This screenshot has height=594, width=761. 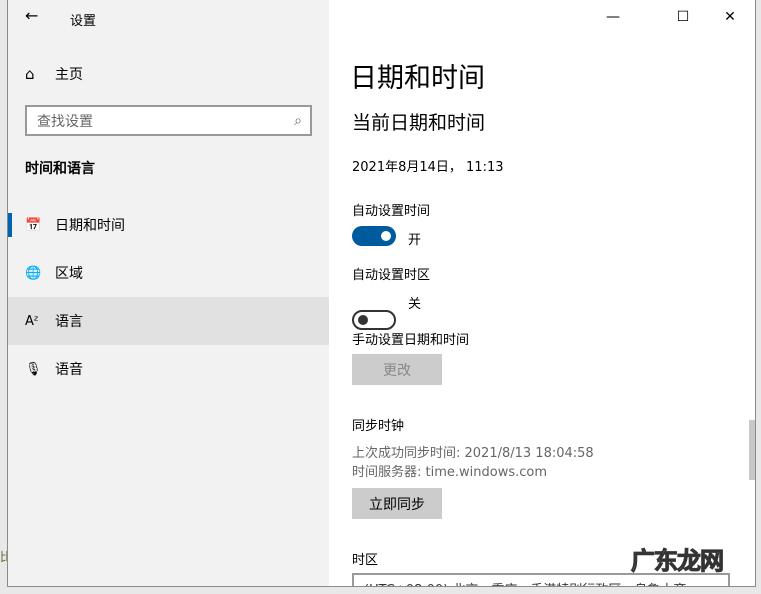 What do you see at coordinates (69, 274) in the screenshot?
I see `sidebar-item-label: 区域` at bounding box center [69, 274].